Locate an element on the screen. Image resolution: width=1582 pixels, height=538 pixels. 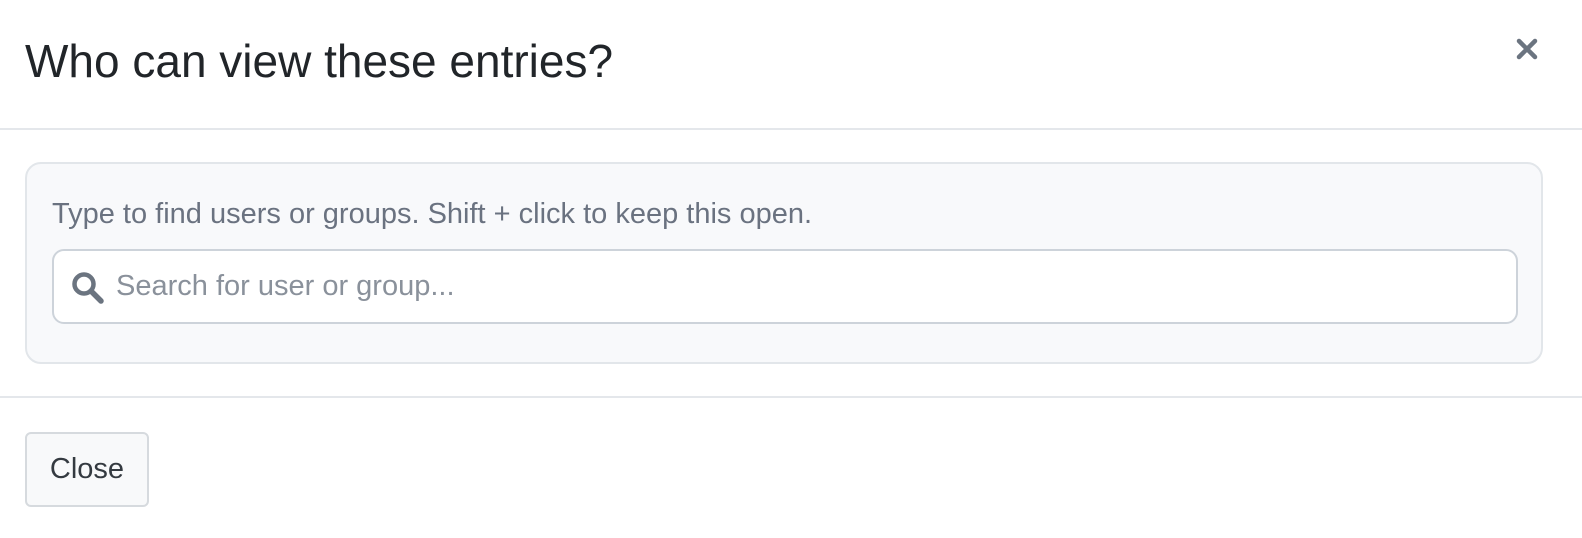
close-button: Close is located at coordinates (87, 469).